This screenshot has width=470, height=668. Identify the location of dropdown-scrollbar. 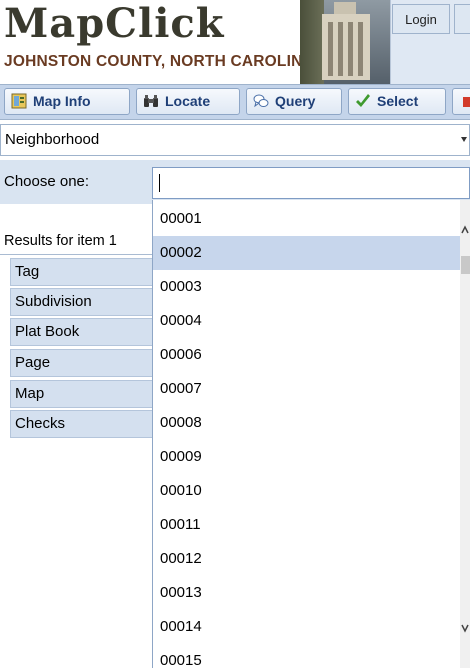
(465, 434).